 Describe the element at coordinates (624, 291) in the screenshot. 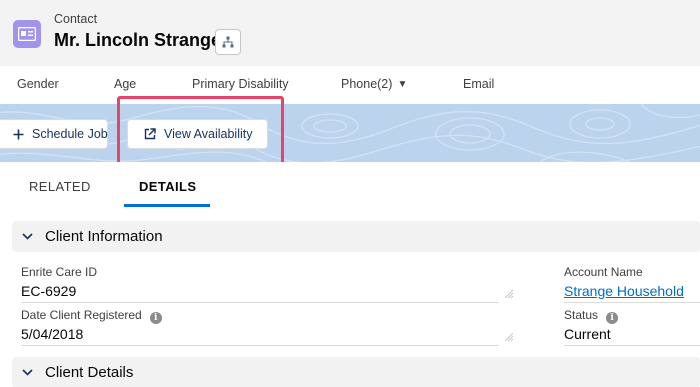

I see `account-name-link: Strange Household` at that location.